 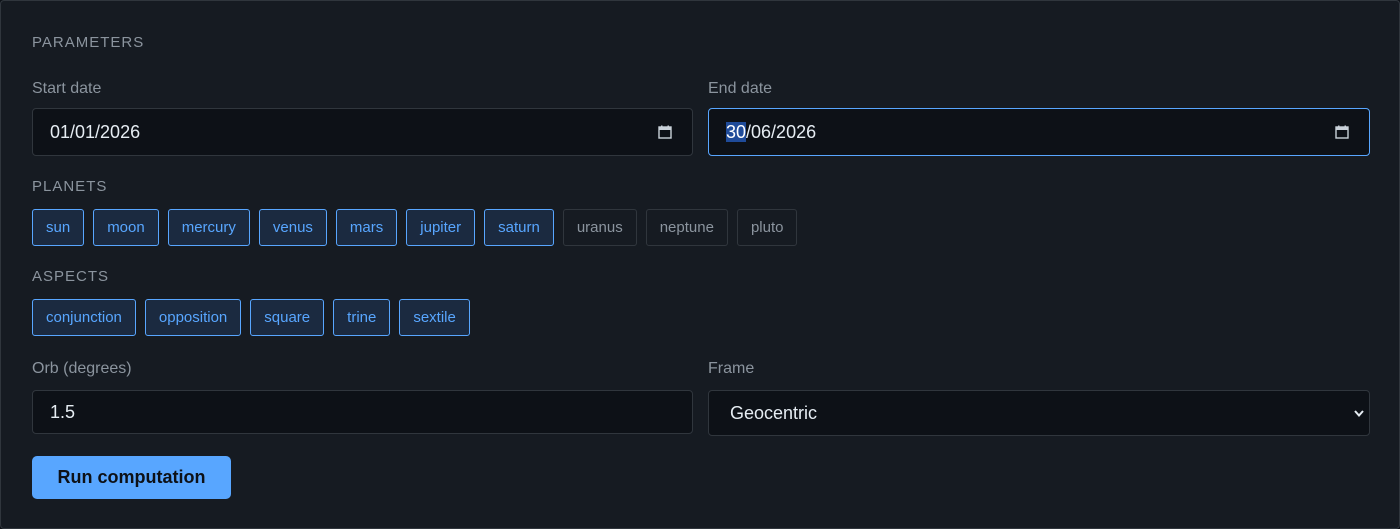 I want to click on start-date-value: 01/01/2026, so click(x=95, y=131).